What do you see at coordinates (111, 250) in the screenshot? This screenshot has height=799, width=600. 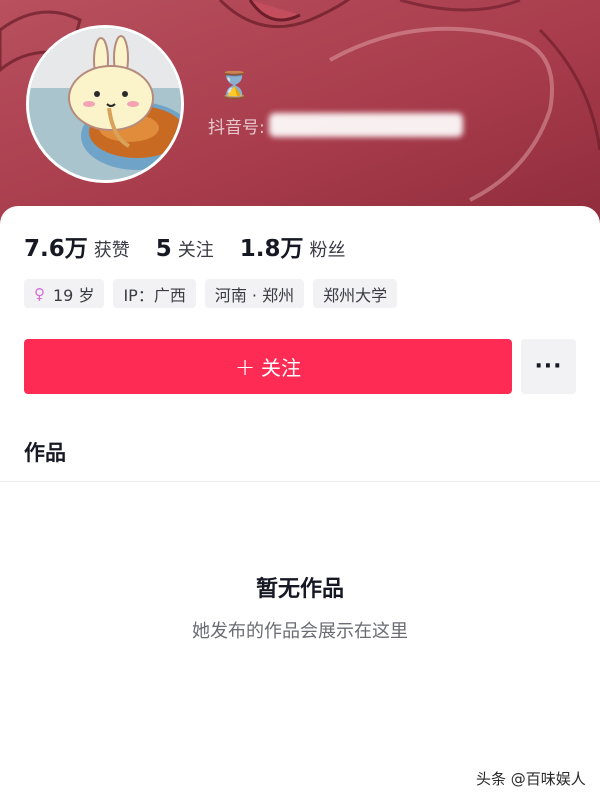 I see `stat-likes-label: 获赞` at bounding box center [111, 250].